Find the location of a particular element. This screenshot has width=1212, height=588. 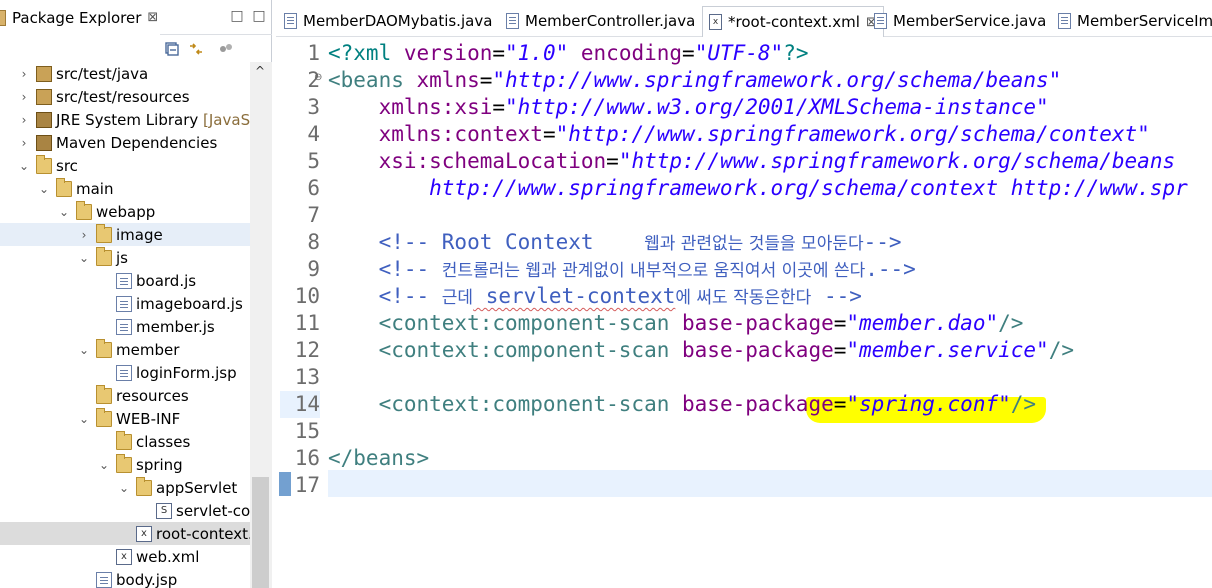

tree-item-label: image is located at coordinates (139, 234).